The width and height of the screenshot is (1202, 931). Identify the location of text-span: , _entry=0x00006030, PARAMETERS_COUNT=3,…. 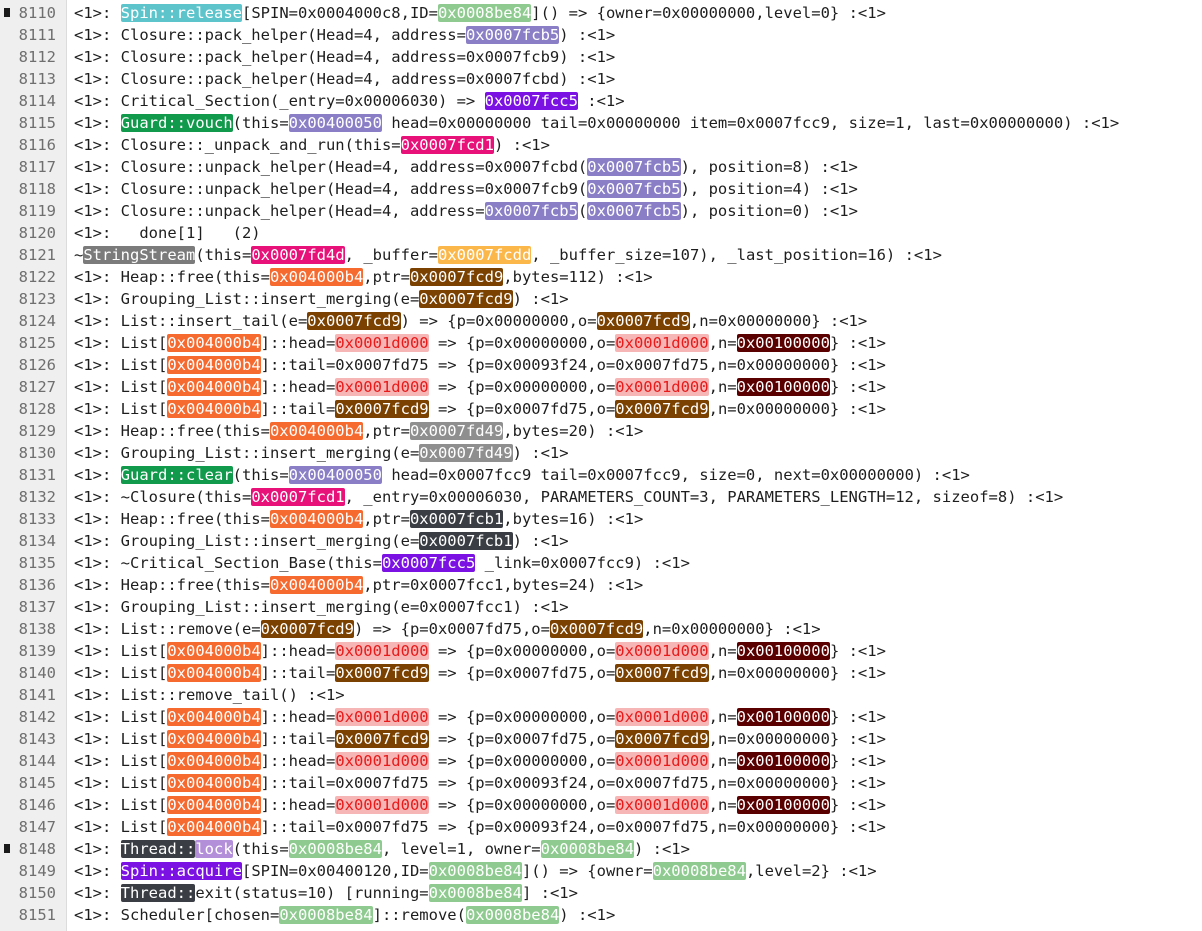
(704, 497).